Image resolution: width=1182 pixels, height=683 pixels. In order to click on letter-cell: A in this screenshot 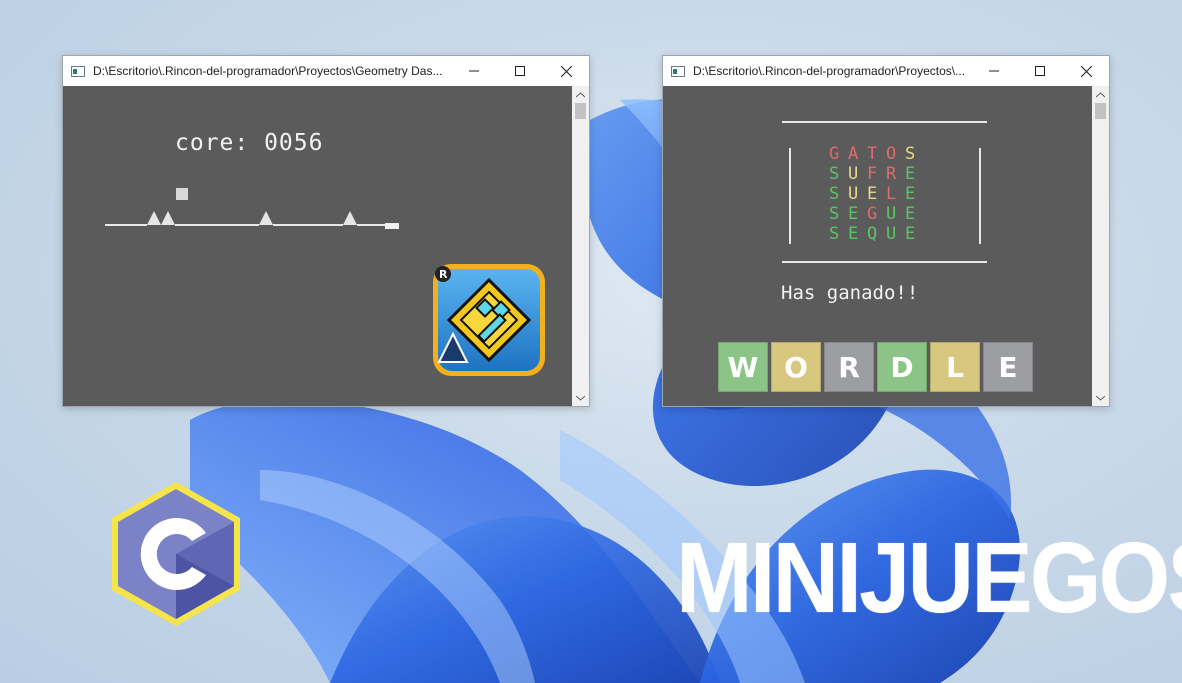, I will do `click(853, 154)`.